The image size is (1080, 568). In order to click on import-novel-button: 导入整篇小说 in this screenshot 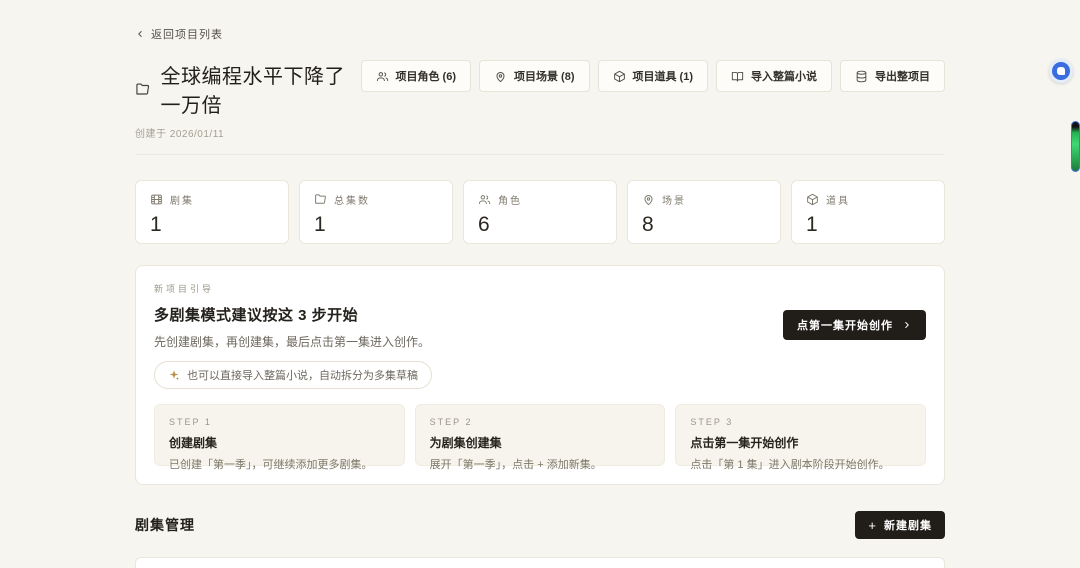, I will do `click(774, 76)`.